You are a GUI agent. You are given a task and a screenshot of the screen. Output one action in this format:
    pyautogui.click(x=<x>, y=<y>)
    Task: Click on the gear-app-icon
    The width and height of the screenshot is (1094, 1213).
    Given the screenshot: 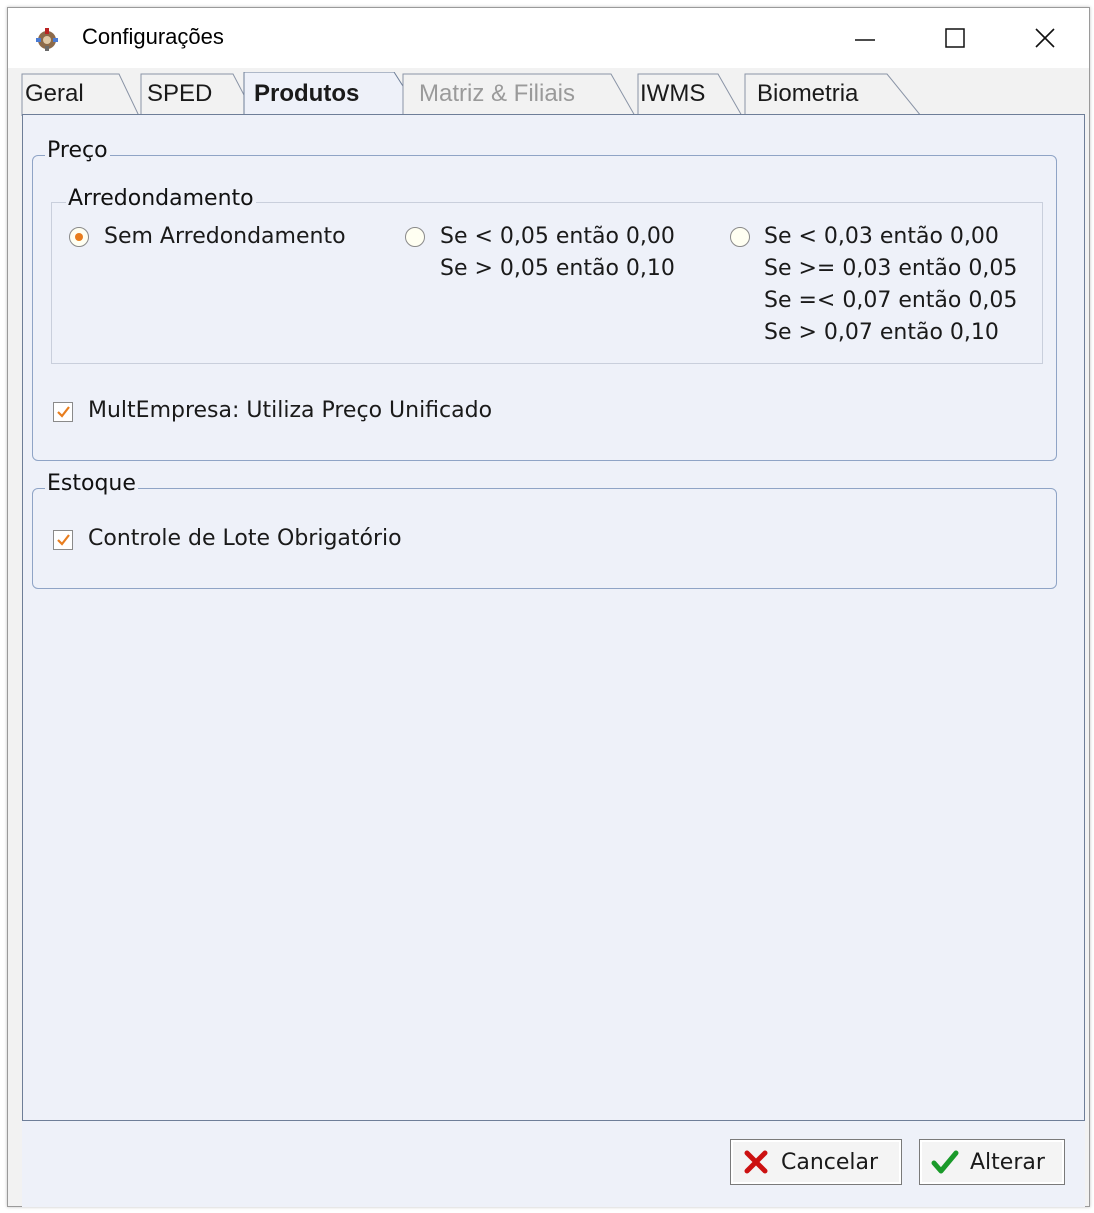 What is the action you would take?
    pyautogui.click(x=47, y=39)
    